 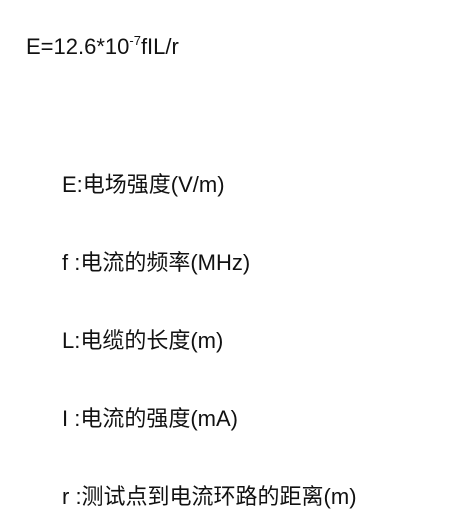 I want to click on formula: E=12.6*10-7fIL/r, so click(x=102, y=47).